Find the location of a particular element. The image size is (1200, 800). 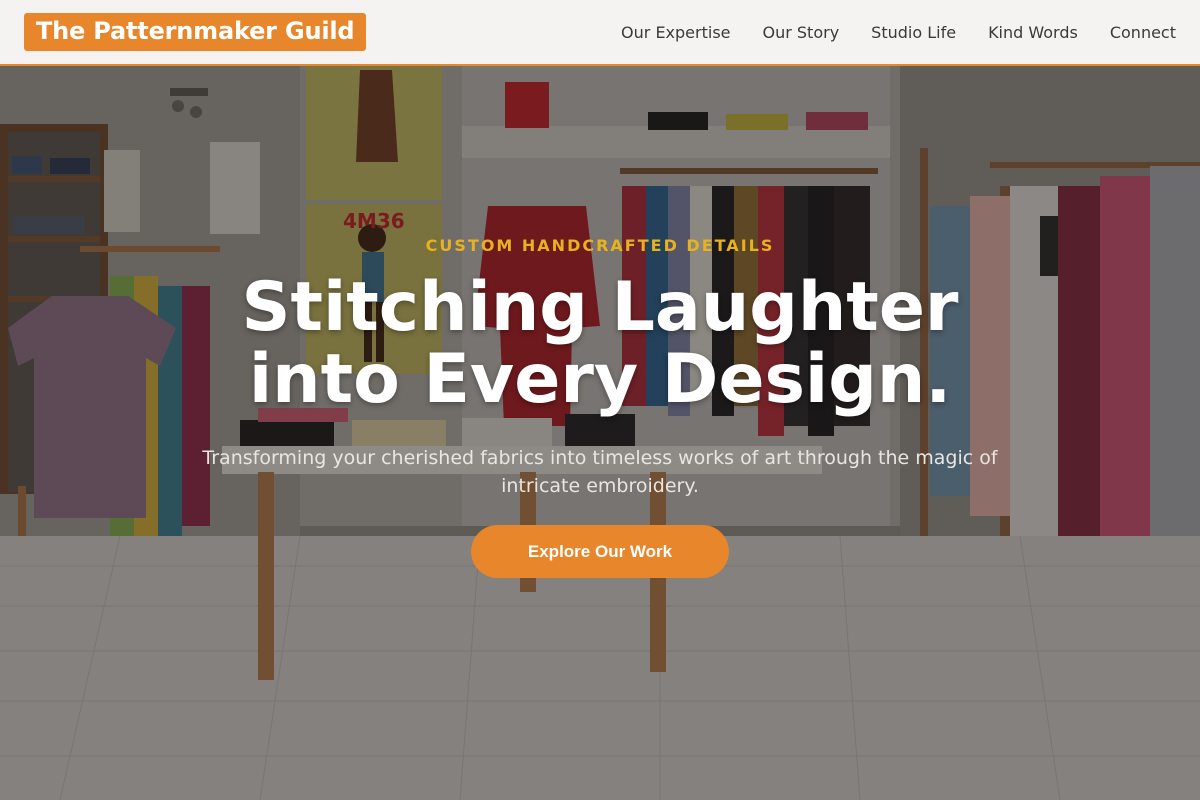

hero-headline-line-2: into Every Design. is located at coordinates (600, 379).